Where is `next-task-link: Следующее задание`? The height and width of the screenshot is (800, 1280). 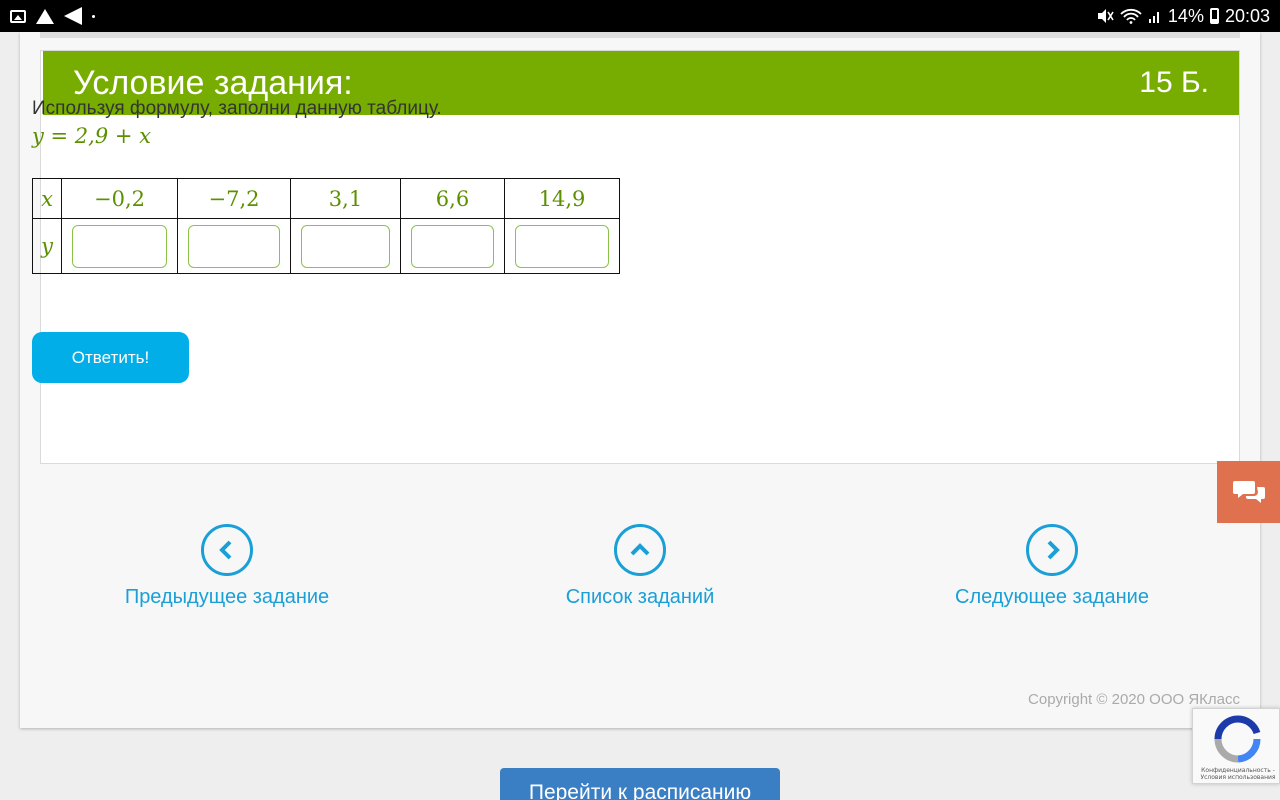
next-task-link: Следующее задание is located at coordinates (1052, 566).